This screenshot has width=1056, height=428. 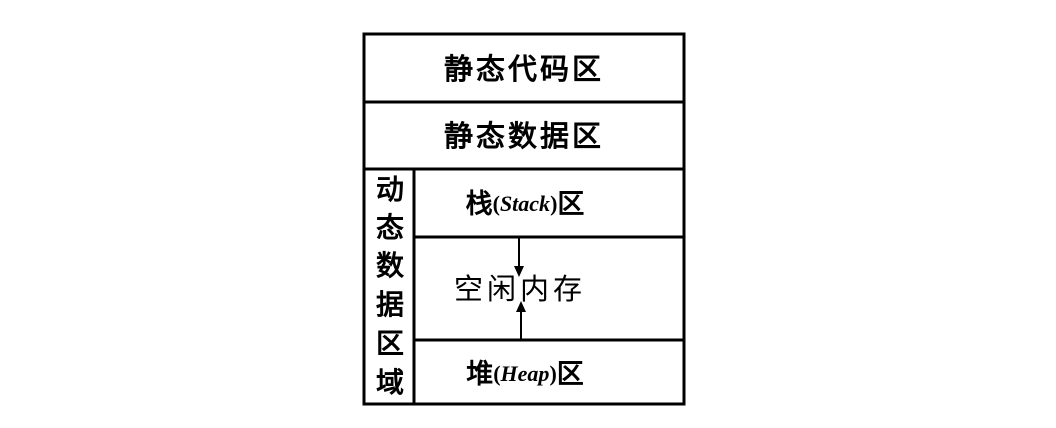 I want to click on free-memory-label: 空闲内存, so click(x=519, y=288).